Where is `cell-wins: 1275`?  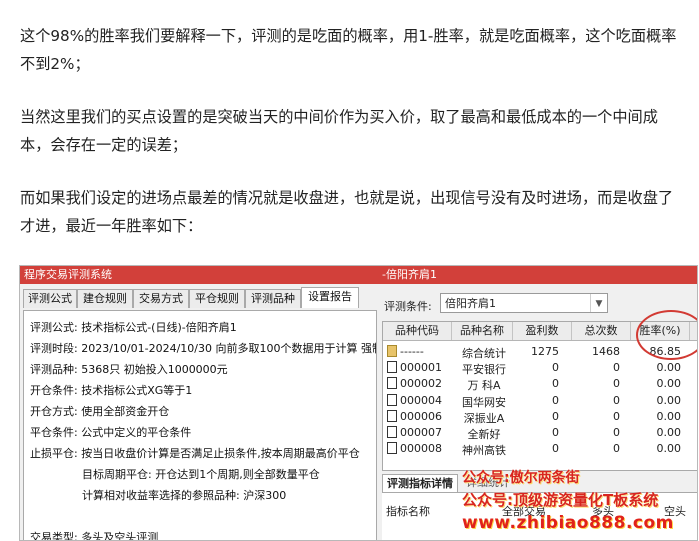
cell-wins: 1275 is located at coordinates (545, 351).